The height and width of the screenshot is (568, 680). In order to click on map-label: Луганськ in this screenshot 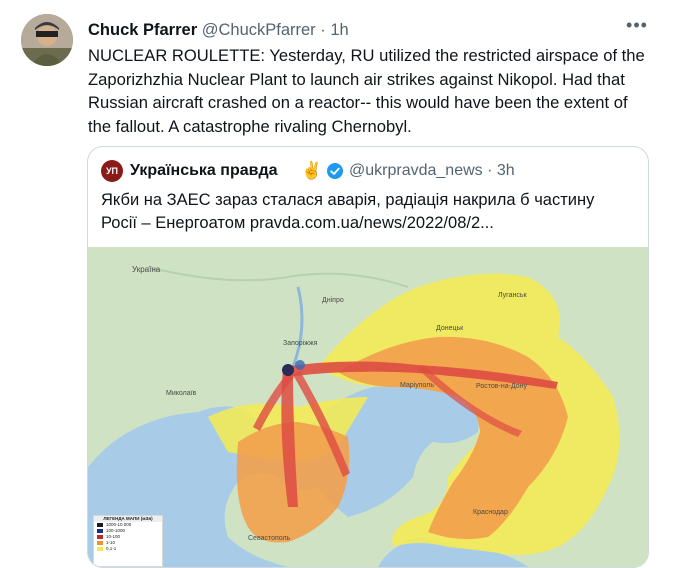, I will do `click(512, 295)`.